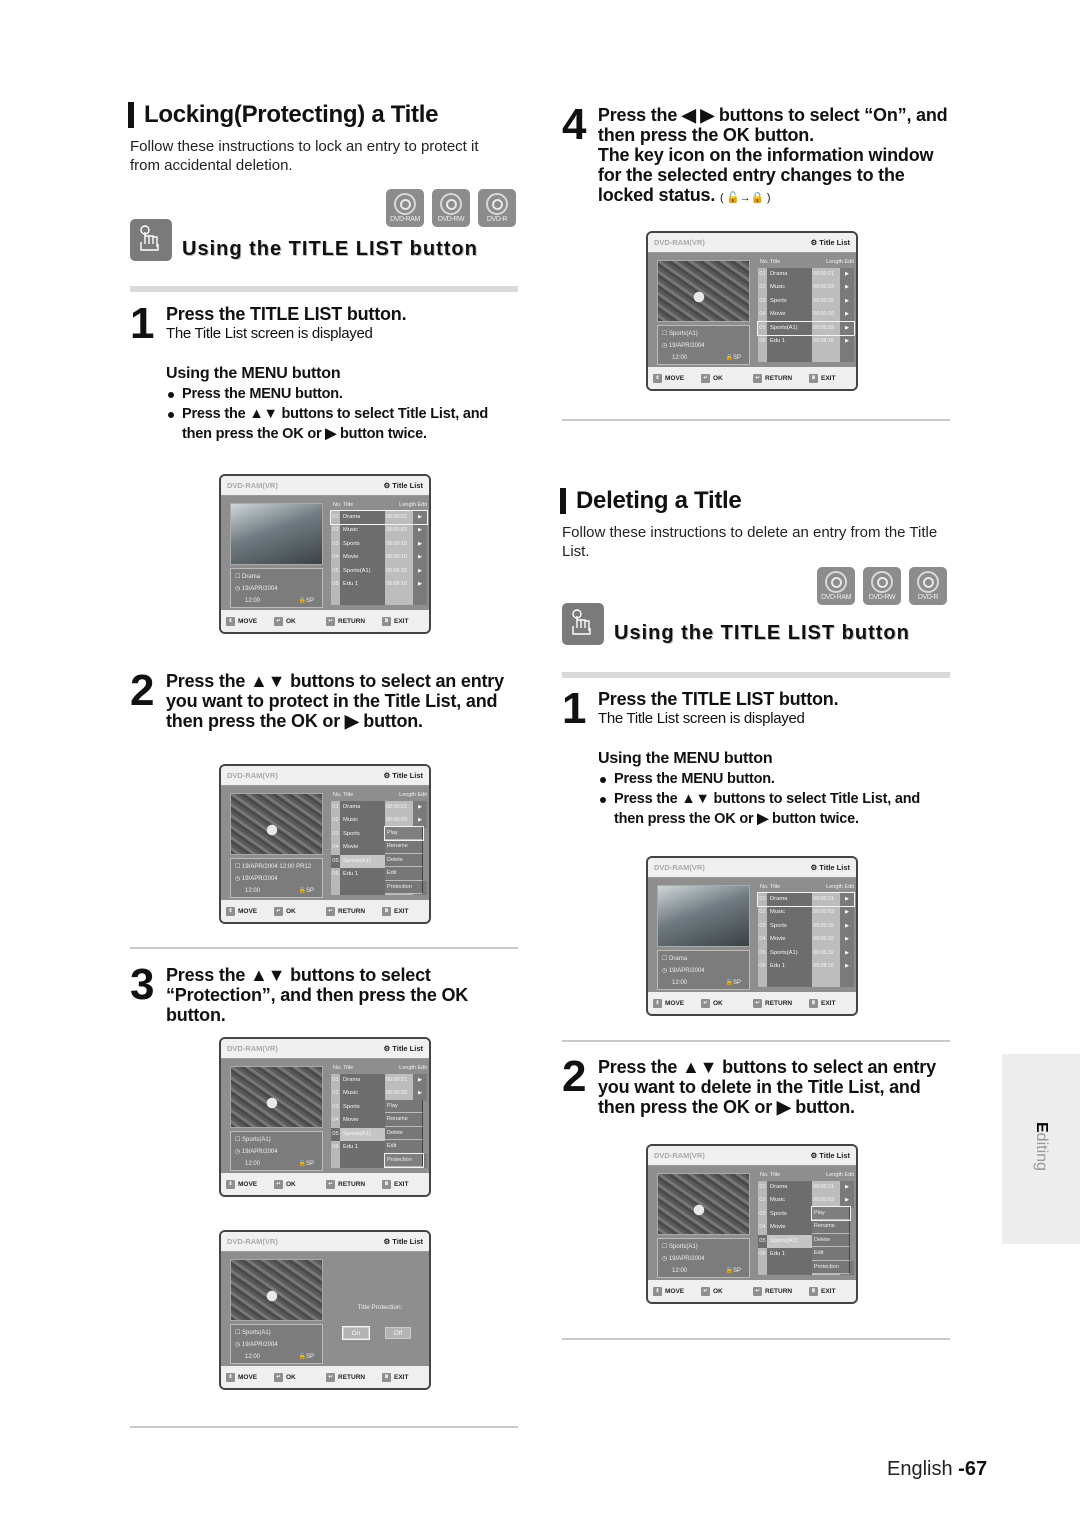  I want to click on deleting-disc-icons: DVD-RAM DVD-RW DVD-R, so click(882, 586).